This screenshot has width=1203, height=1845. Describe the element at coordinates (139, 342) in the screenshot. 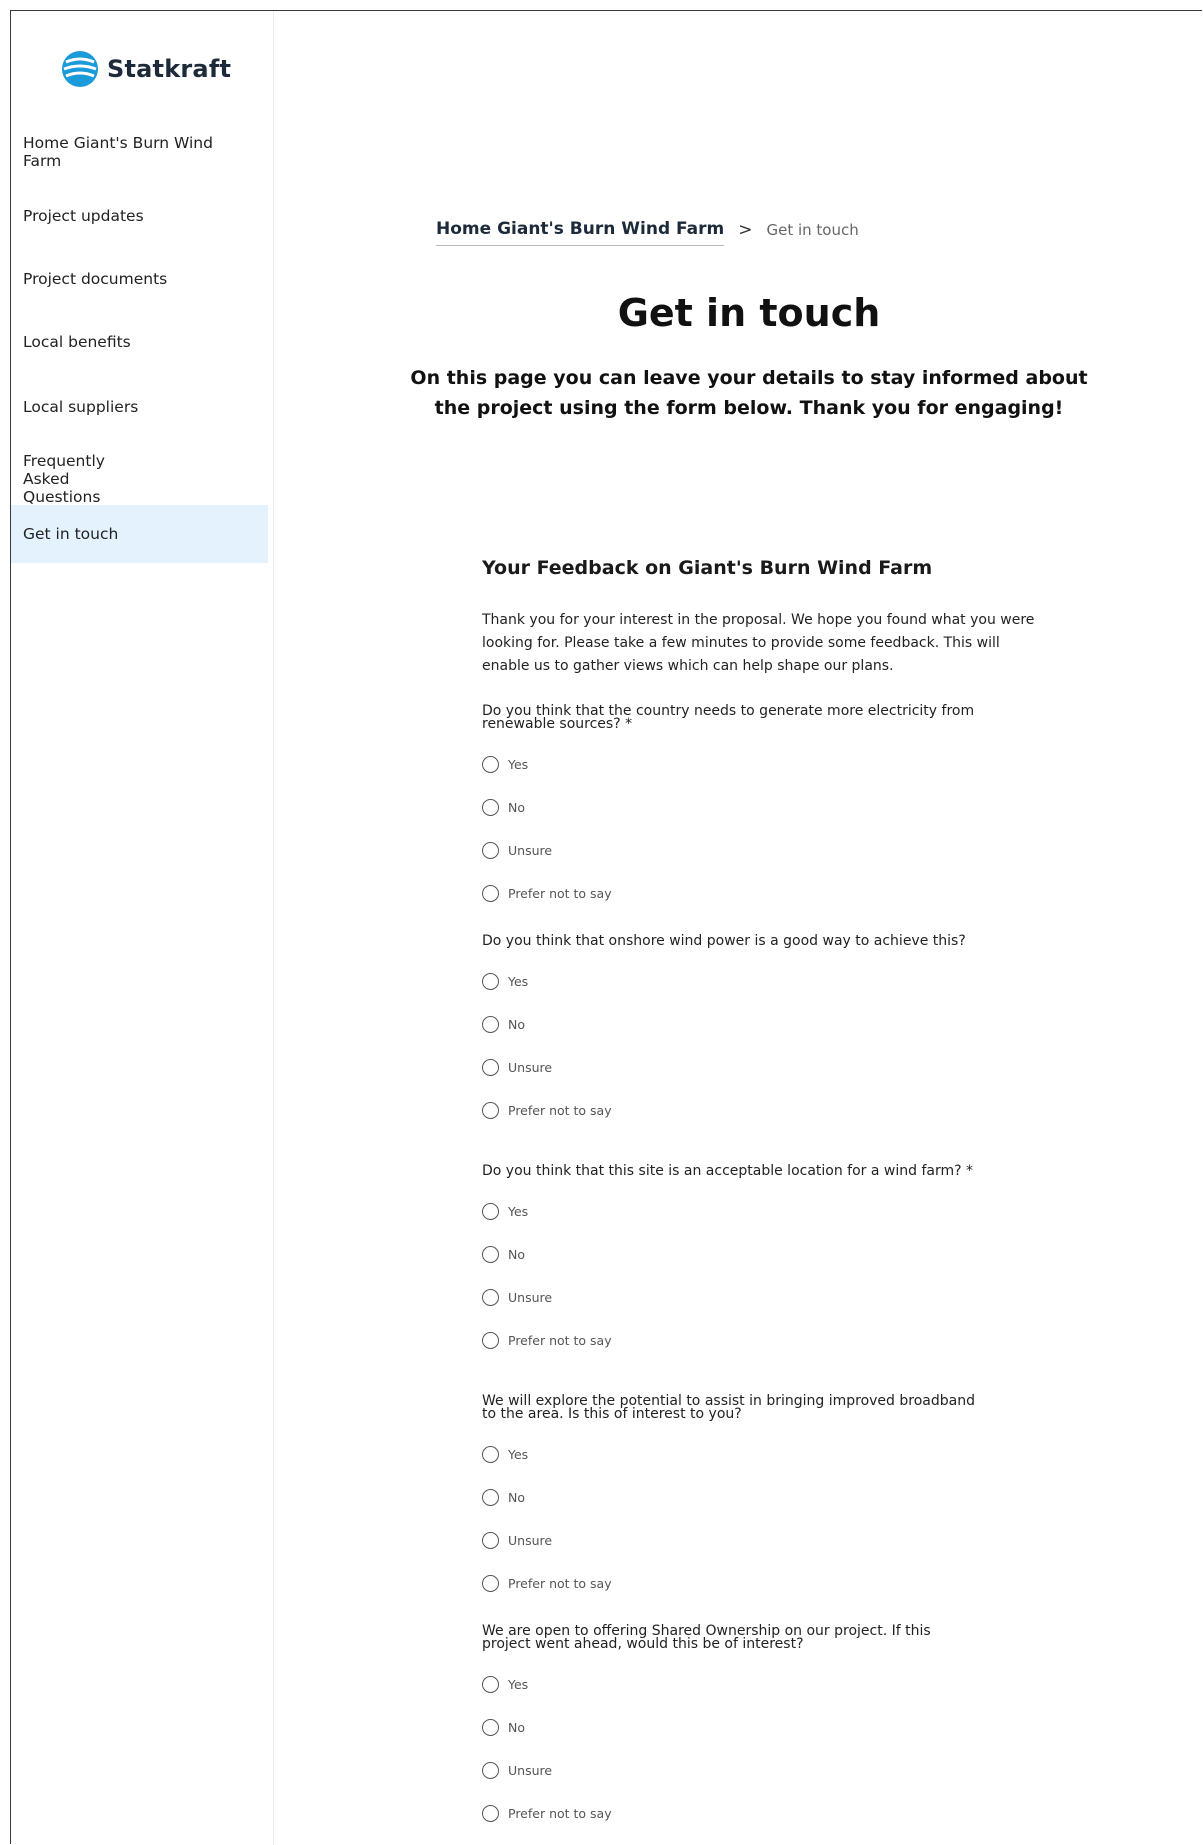

I see `sidebar-item-local-benefits: Local benefits` at that location.